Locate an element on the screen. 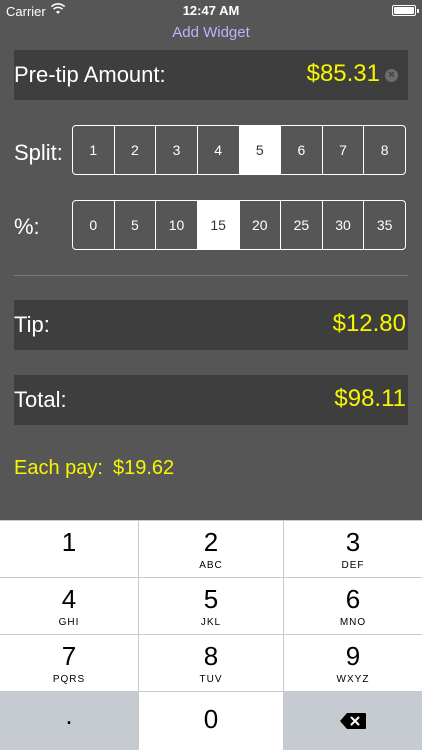  each-pay-value: $19.62 is located at coordinates (143, 468).